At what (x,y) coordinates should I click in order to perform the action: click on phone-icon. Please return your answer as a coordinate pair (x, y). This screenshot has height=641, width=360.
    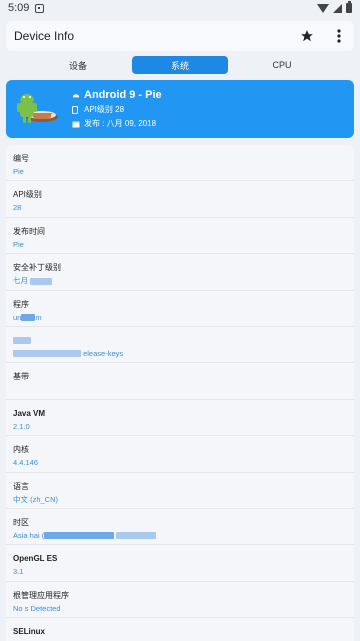
    Looking at the image, I should click on (76, 109).